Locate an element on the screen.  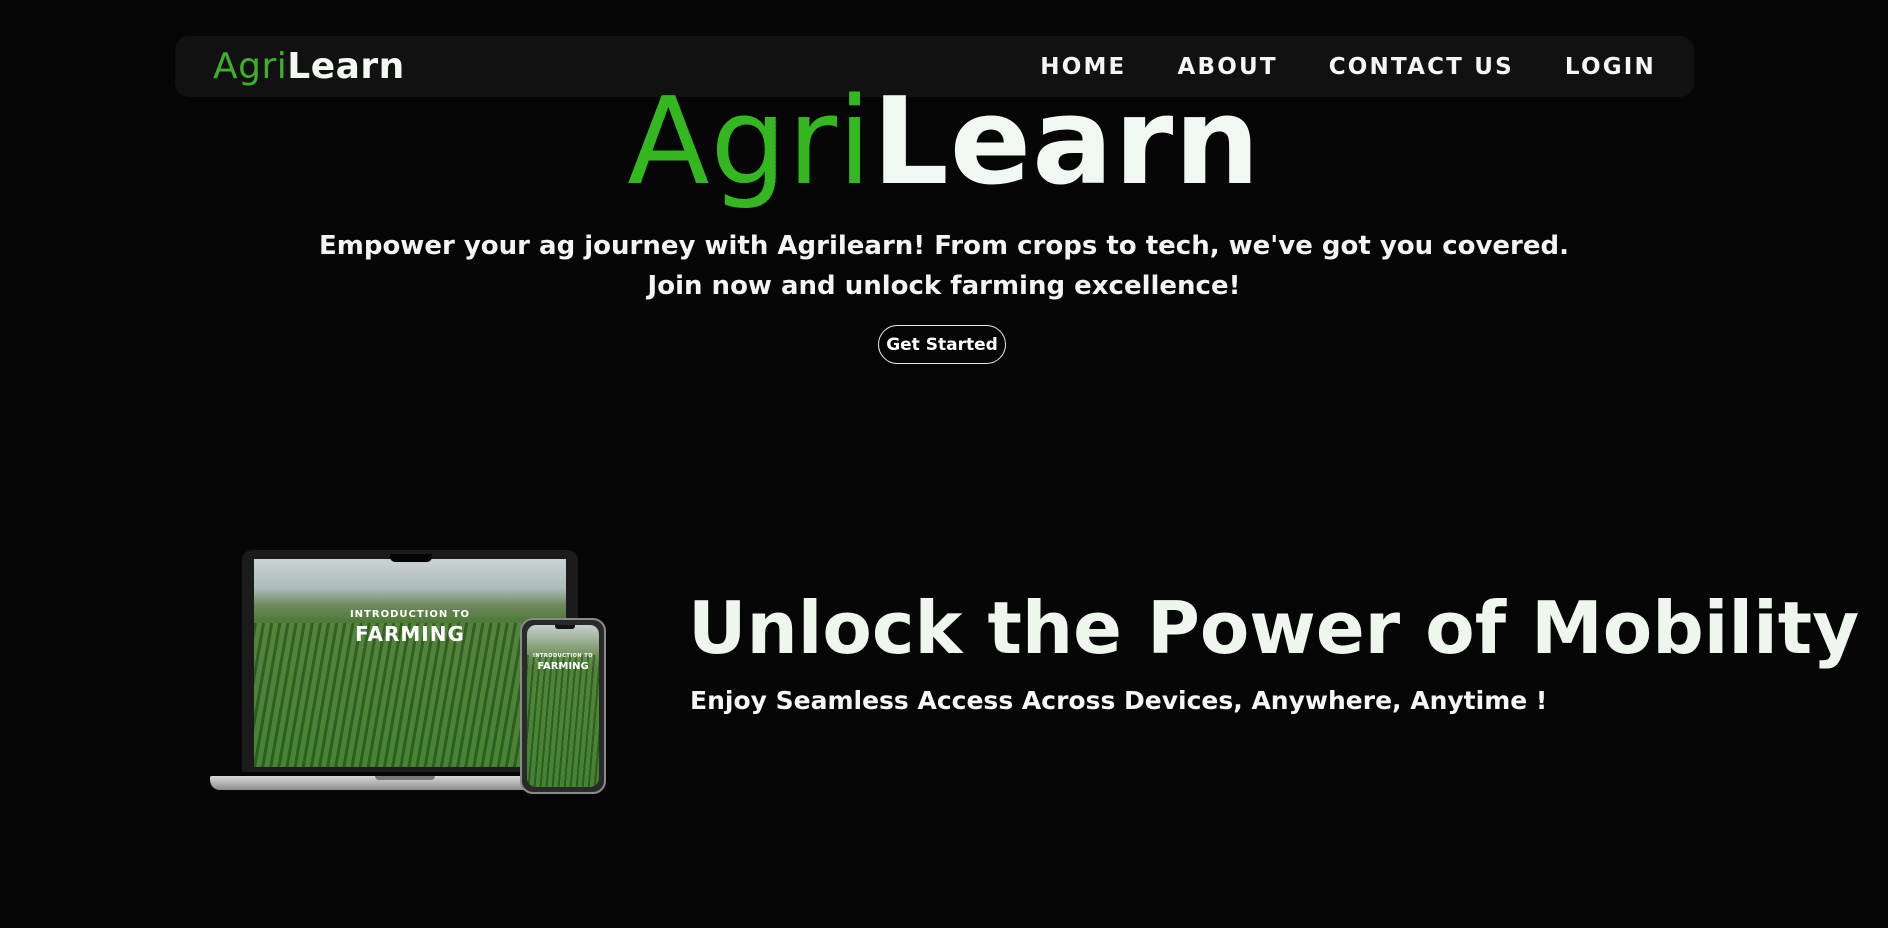
hero-title-learn: Learn is located at coordinates (1066, 142).